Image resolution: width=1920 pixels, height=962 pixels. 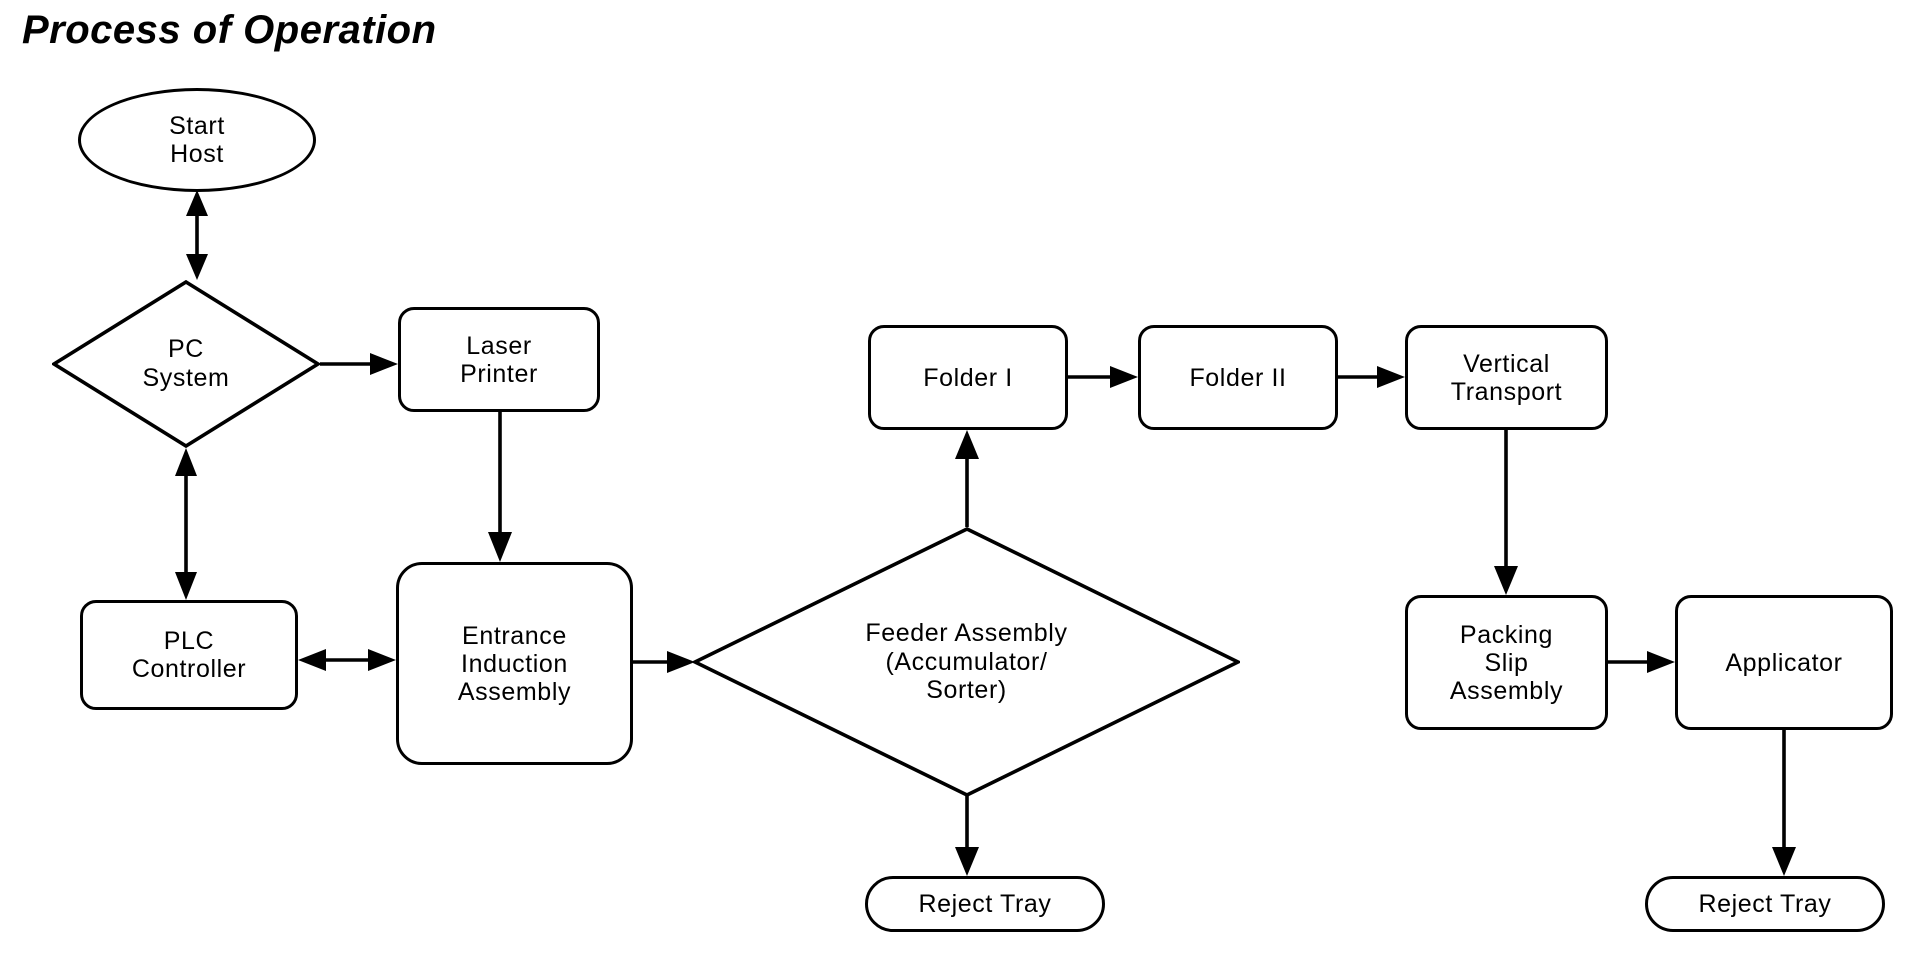 I want to click on node-start-host: Start Host, so click(x=197, y=140).